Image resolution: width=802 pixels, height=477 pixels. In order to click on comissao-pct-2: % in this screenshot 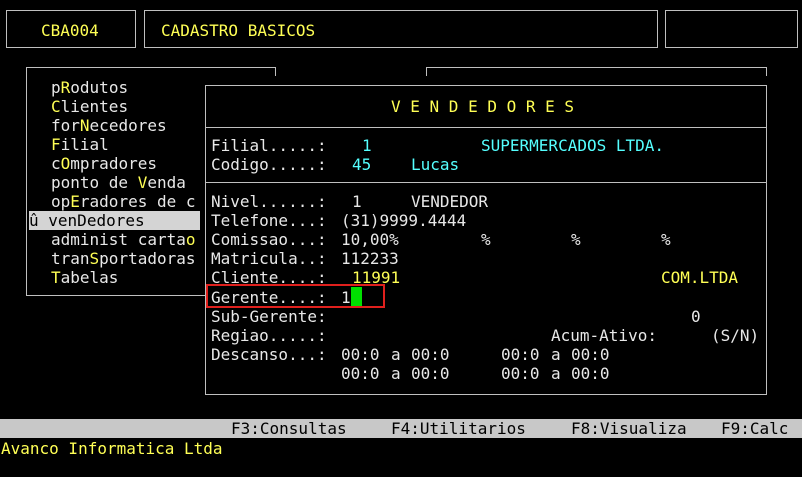, I will do `click(576, 239)`.